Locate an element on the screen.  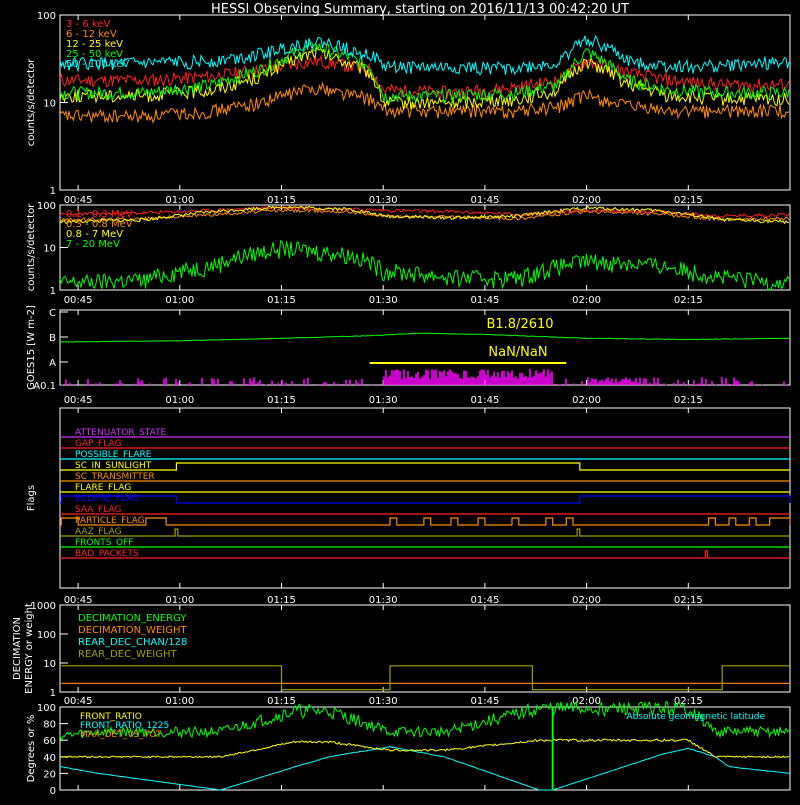
goes-ratio-annotation: NaN/NaN is located at coordinates (517, 352).